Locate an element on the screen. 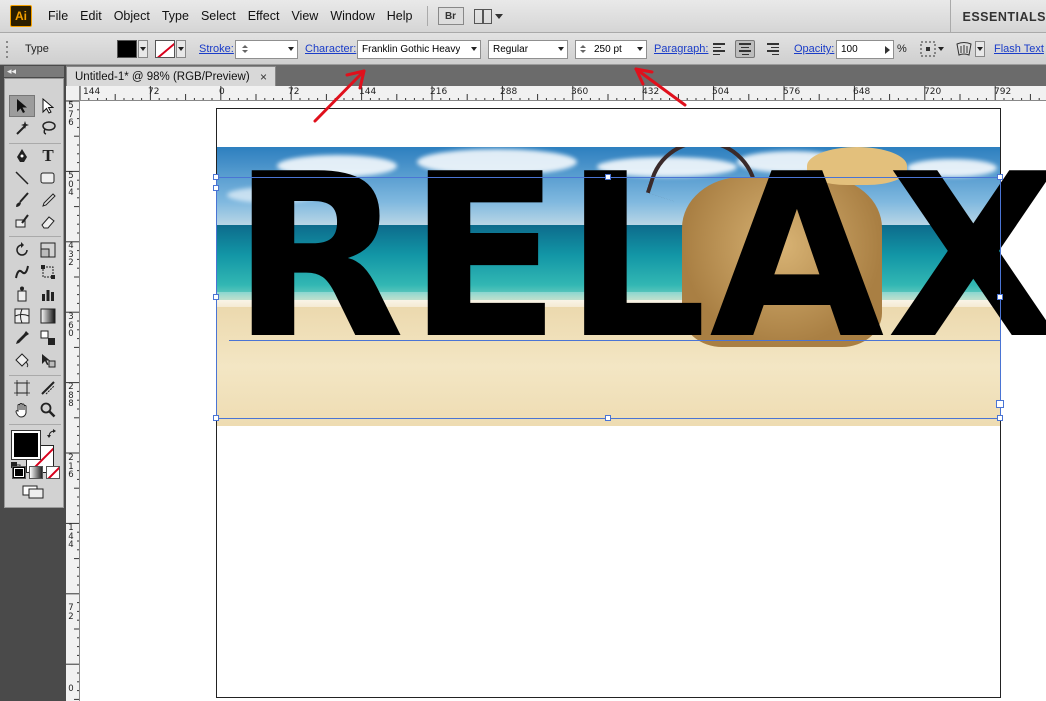 This screenshot has height=701, width=1046. artboard-tool is located at coordinates (22, 388).